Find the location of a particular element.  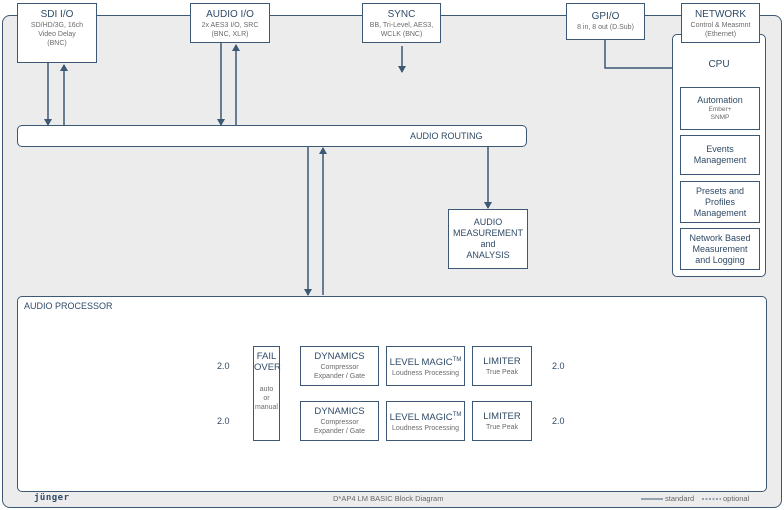

sync-title: SYNC is located at coordinates (401, 14).